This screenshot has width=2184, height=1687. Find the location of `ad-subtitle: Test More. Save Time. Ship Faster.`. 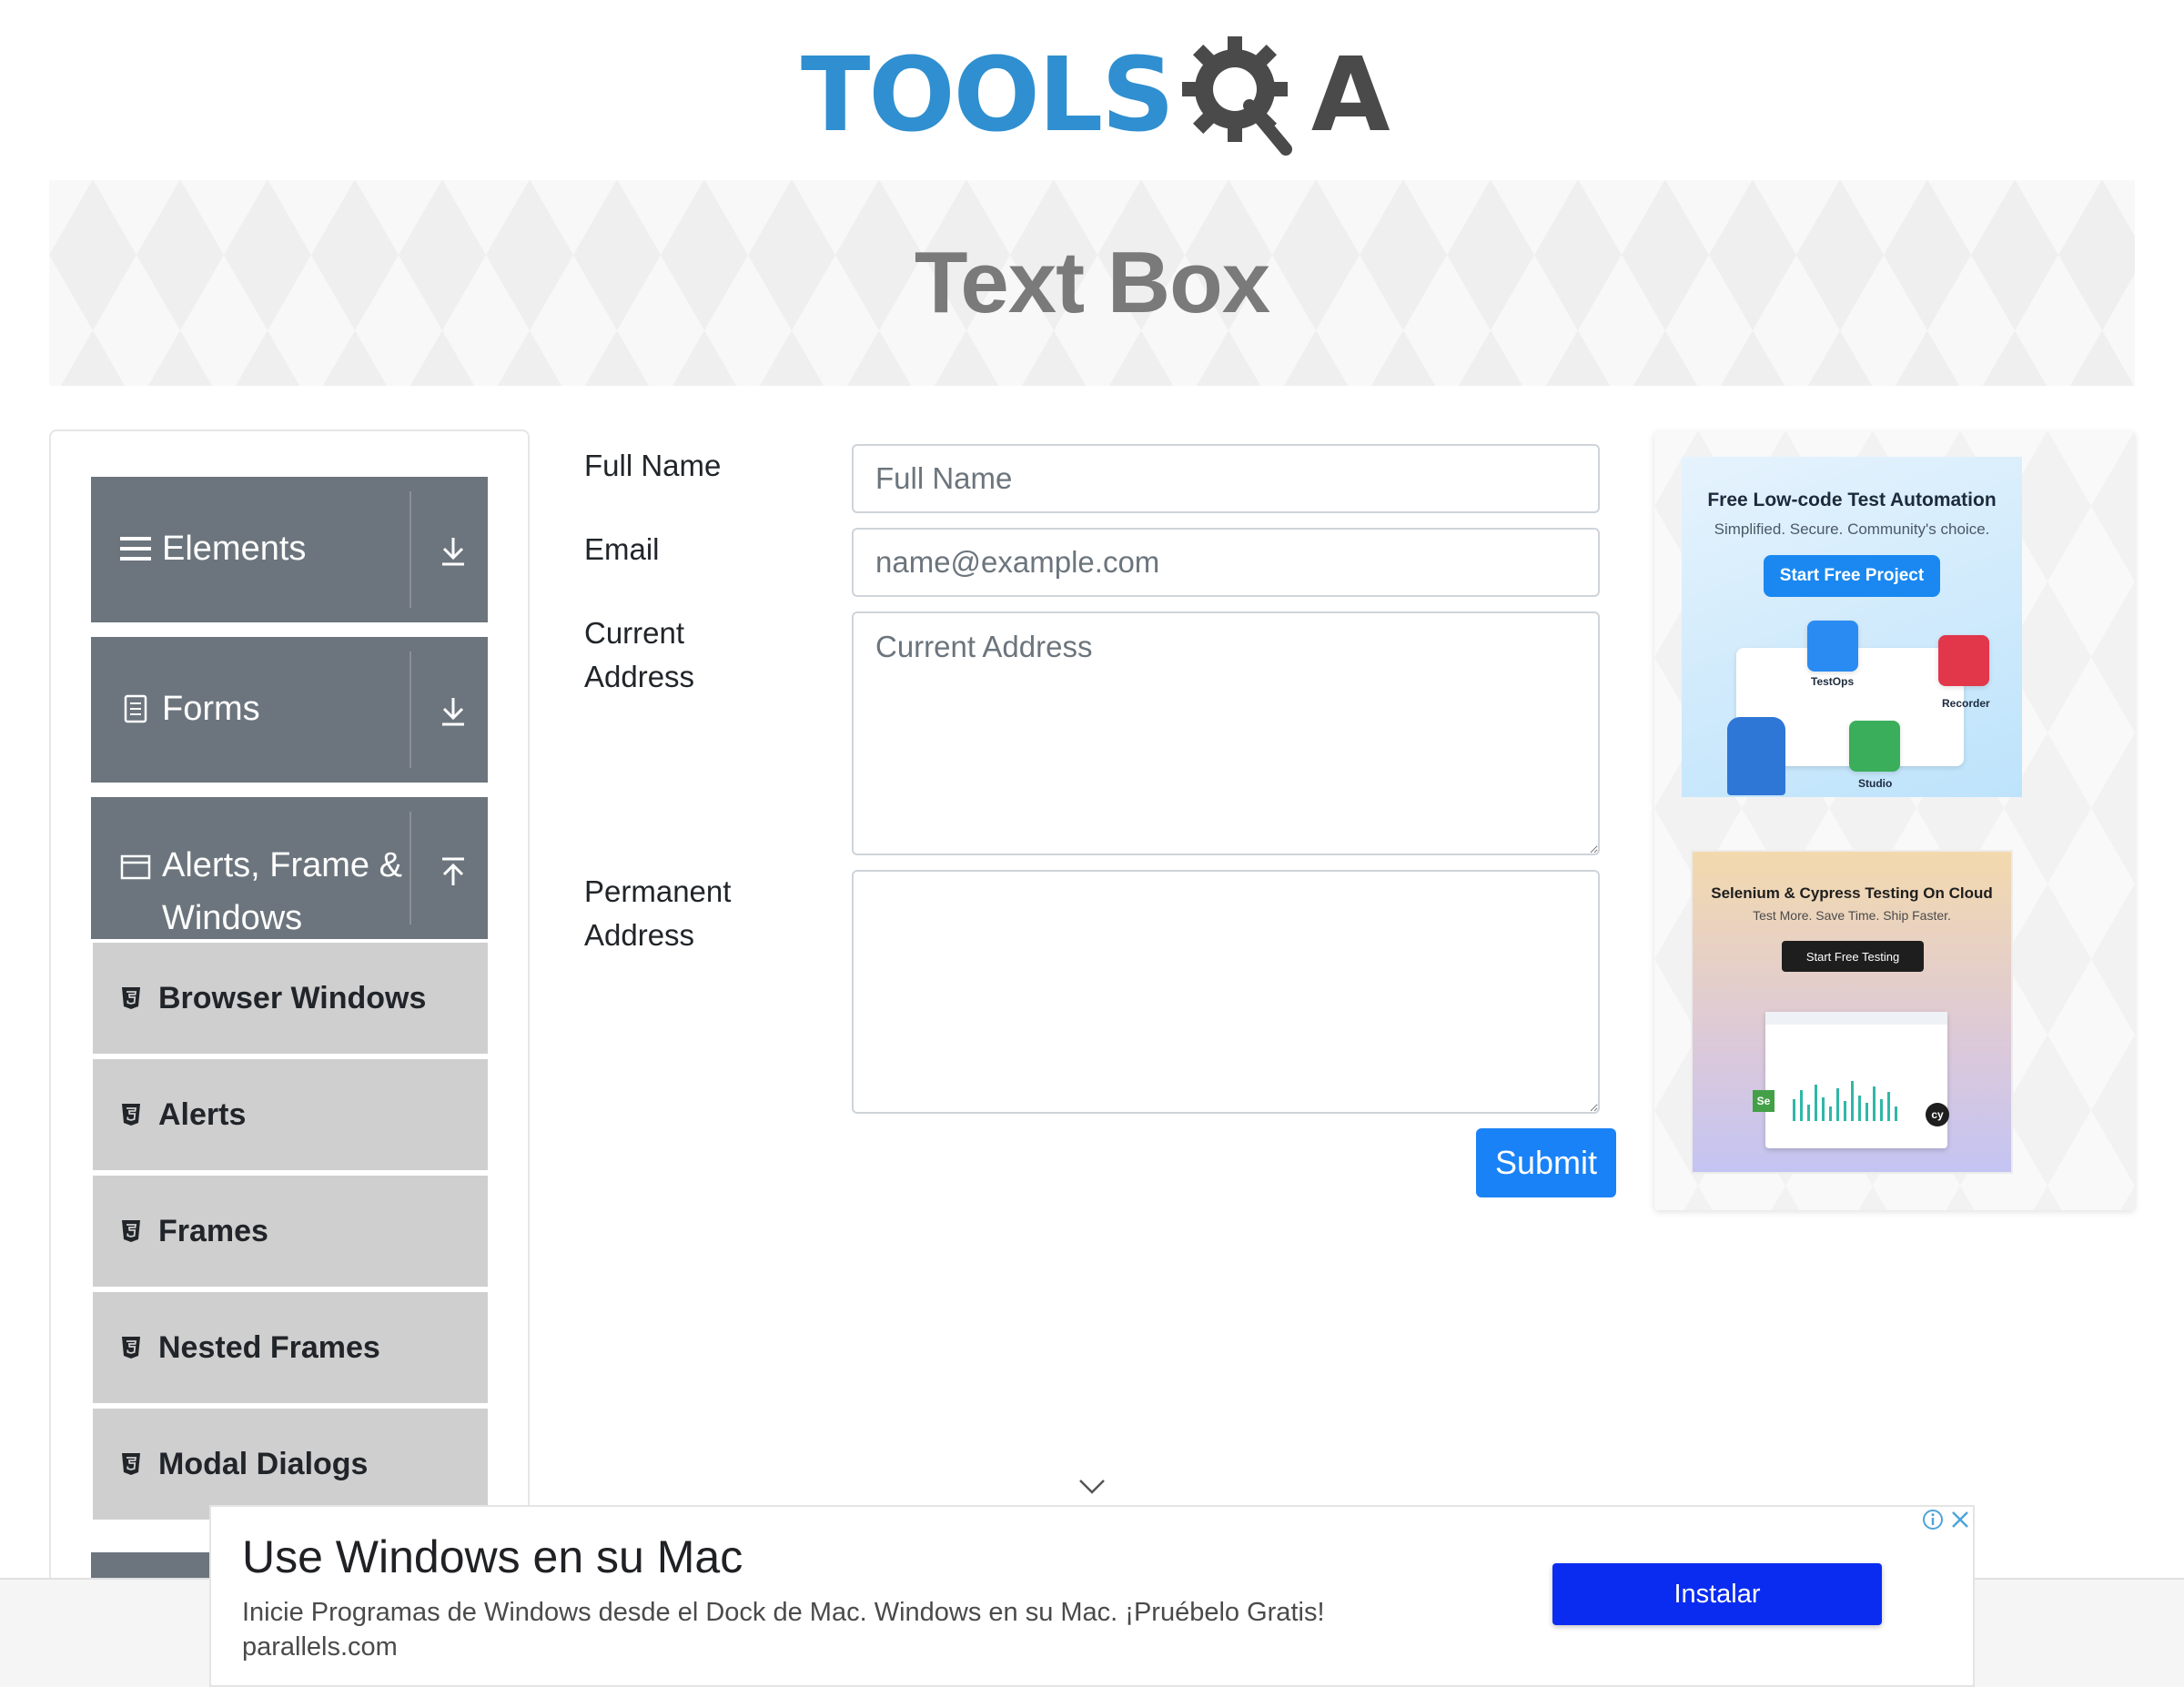

ad-subtitle: Test More. Save Time. Ship Faster. is located at coordinates (1852, 916).